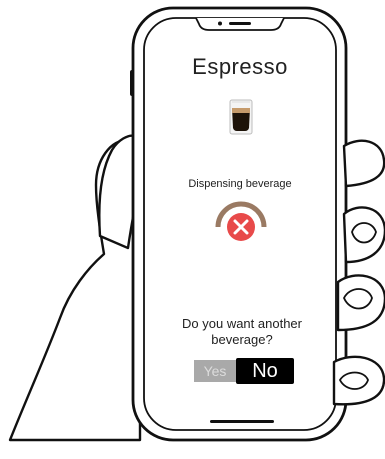  What do you see at coordinates (215, 371) in the screenshot?
I see `yes-button: Yes` at bounding box center [215, 371].